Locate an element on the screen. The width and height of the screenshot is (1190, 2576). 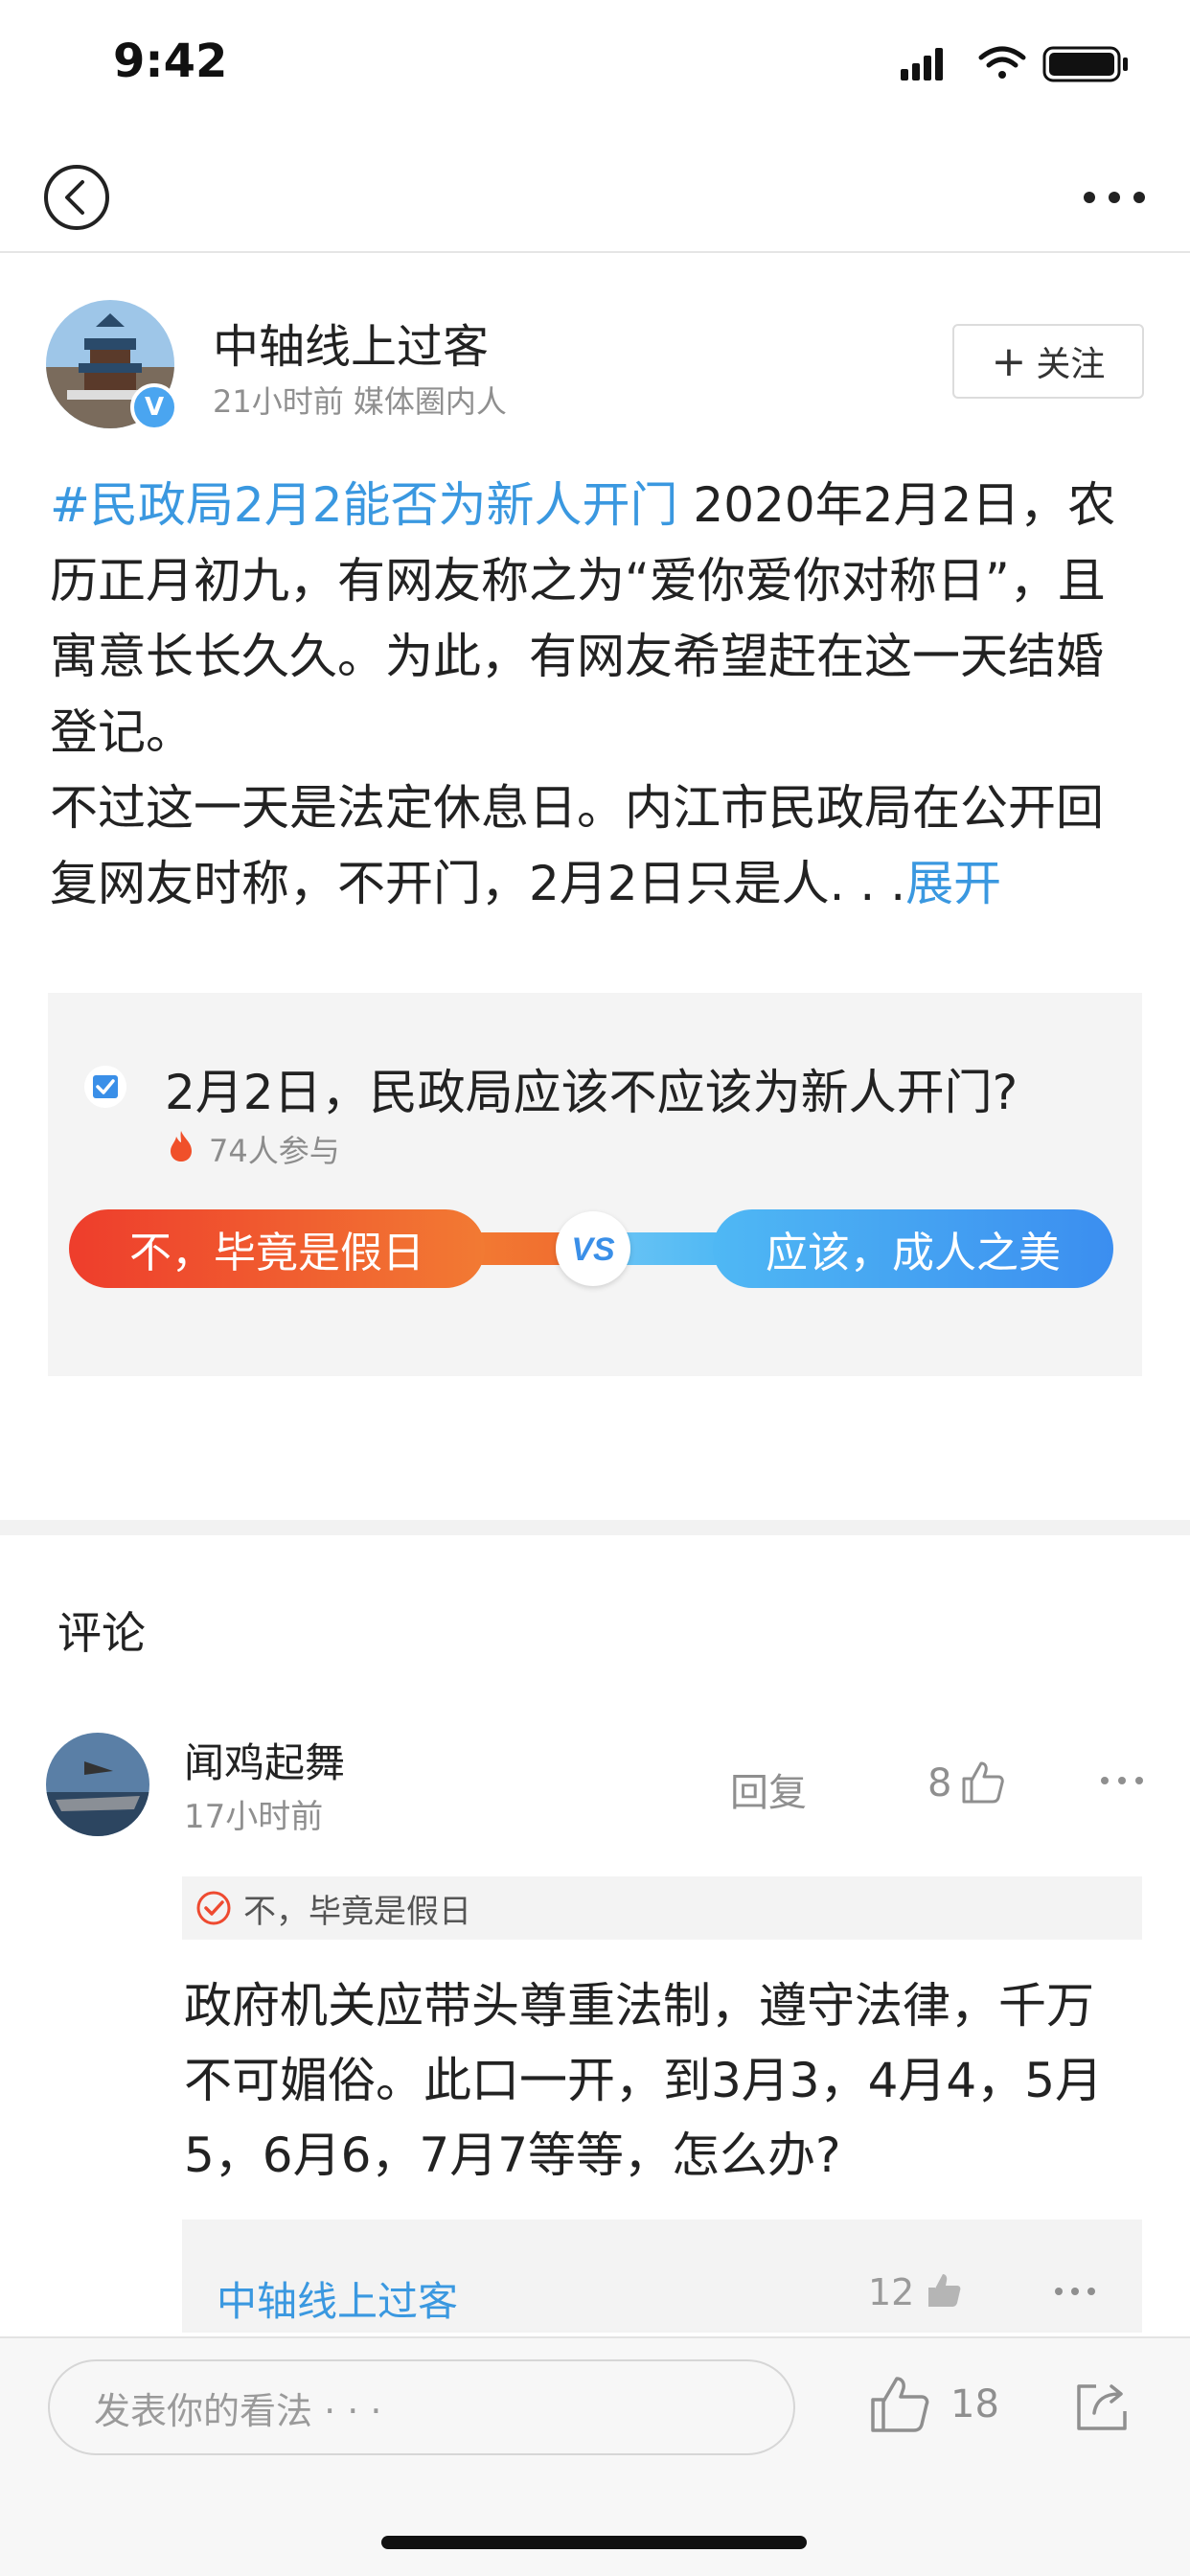
author-meta: 21小时前 媒体圈内人 is located at coordinates (360, 401).